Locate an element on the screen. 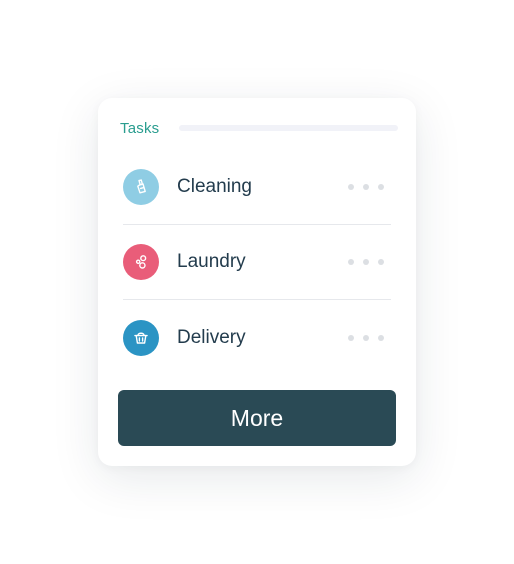 The image size is (514, 564). basket-icon is located at coordinates (141, 337).